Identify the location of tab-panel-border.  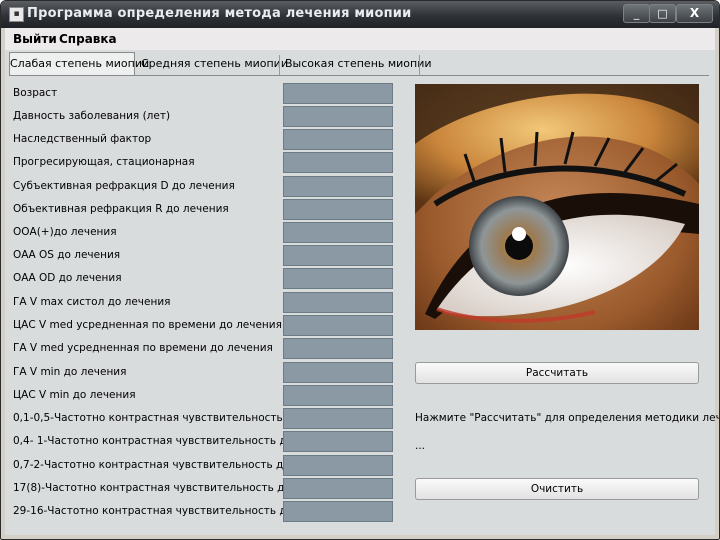
(359, 75).